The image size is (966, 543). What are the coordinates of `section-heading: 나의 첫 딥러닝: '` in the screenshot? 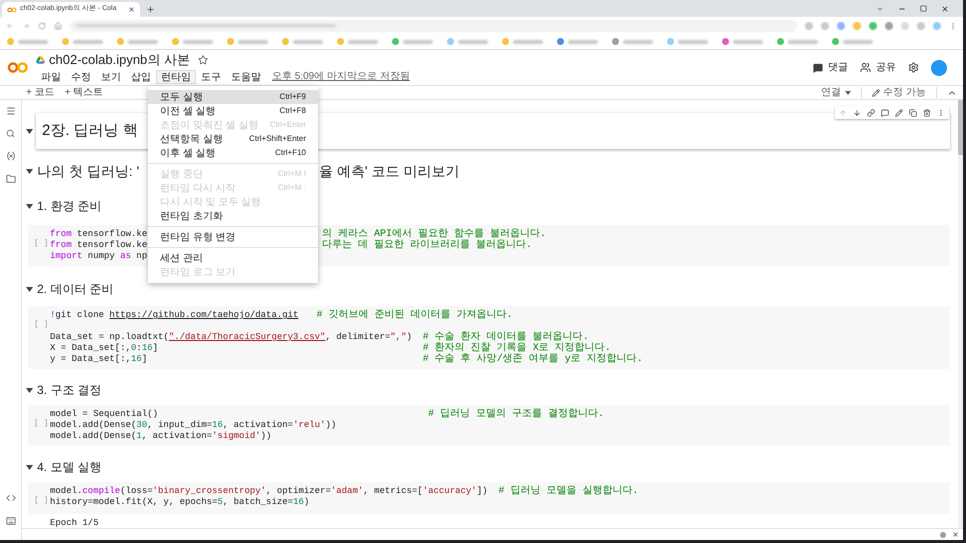 It's located at (88, 171).